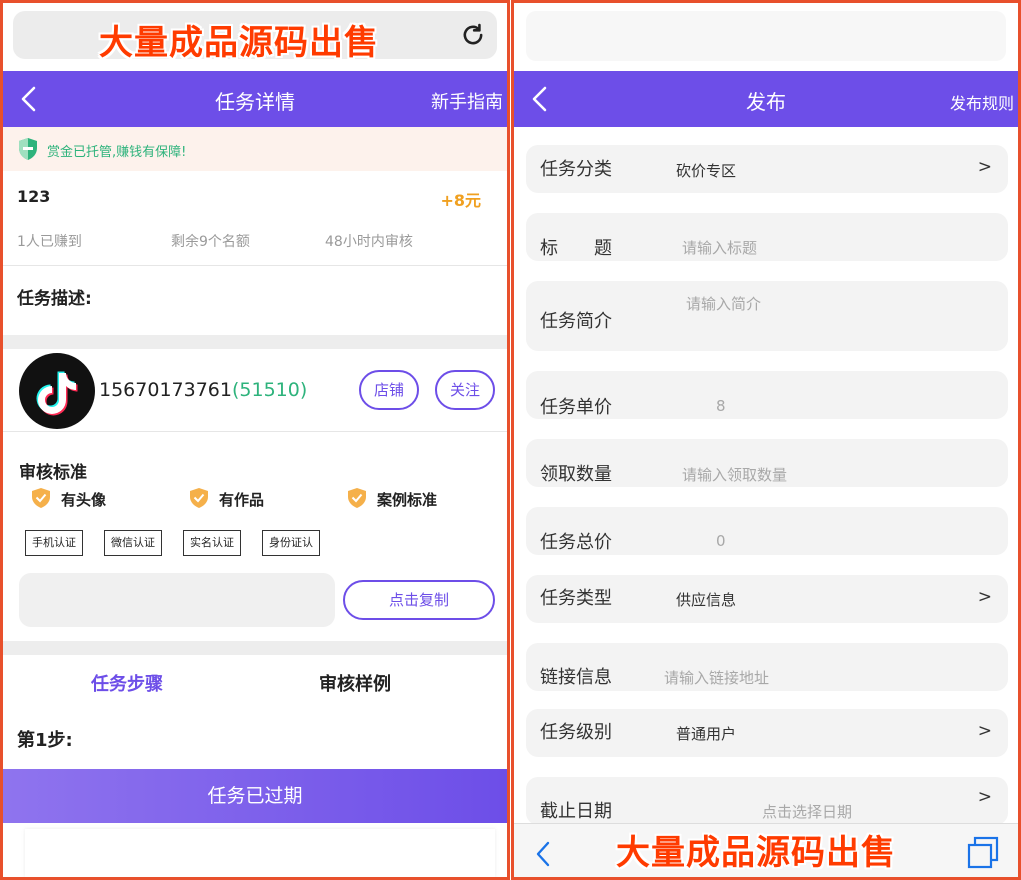 The width and height of the screenshot is (1021, 880). What do you see at coordinates (369, 242) in the screenshot?
I see `review-time: 48小时内审核` at bounding box center [369, 242].